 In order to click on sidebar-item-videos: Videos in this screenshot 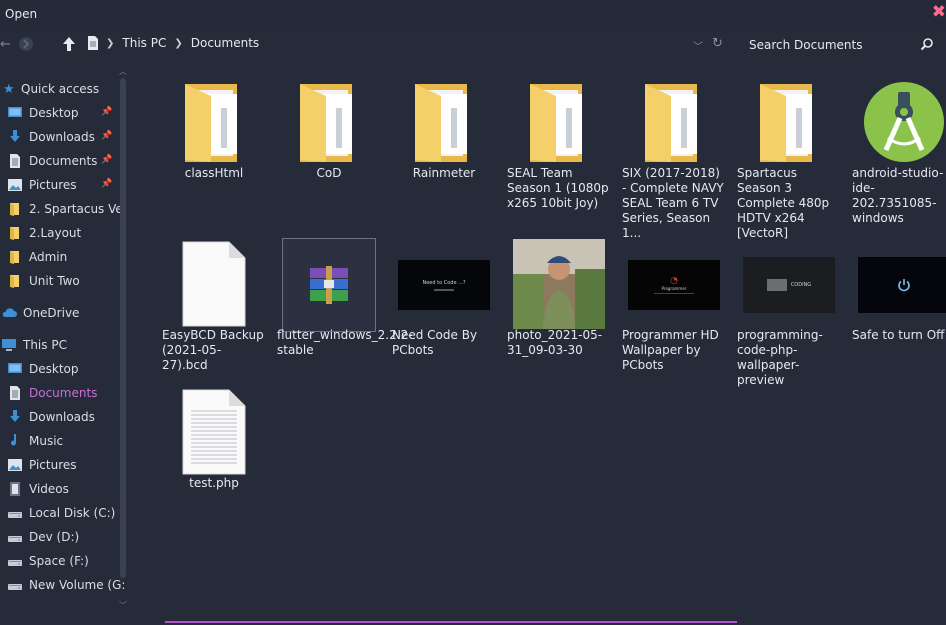, I will do `click(66, 489)`.